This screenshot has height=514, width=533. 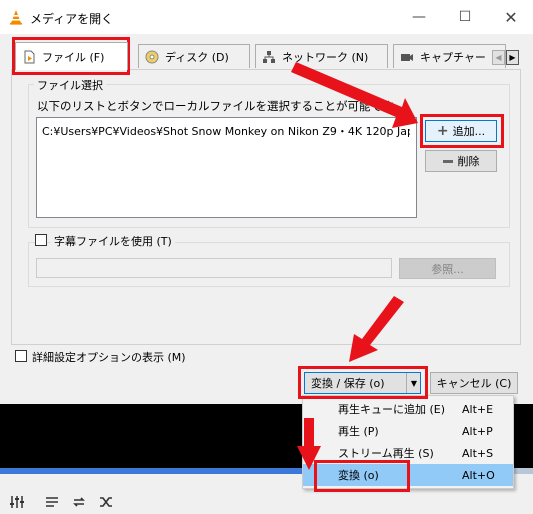 What do you see at coordinates (512, 57) in the screenshot?
I see `tab-scroll-right-icon: ▶` at bounding box center [512, 57].